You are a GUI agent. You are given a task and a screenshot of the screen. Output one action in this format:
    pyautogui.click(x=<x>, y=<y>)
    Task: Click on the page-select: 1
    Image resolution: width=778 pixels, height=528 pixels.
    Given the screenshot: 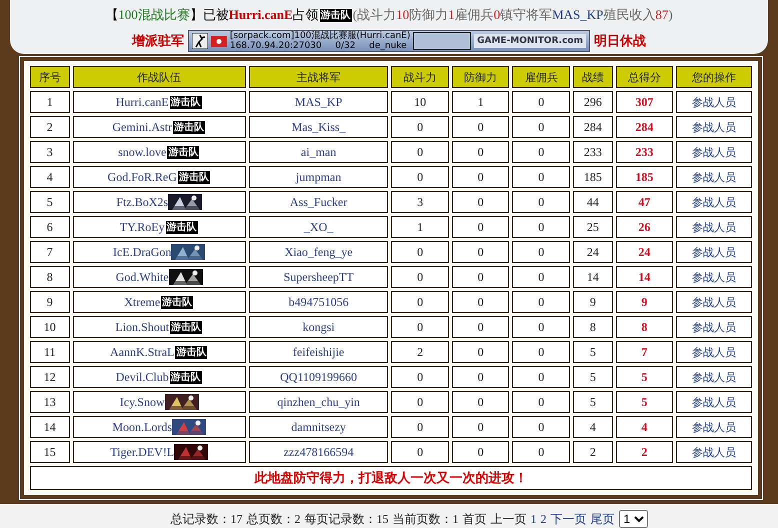 What is the action you would take?
    pyautogui.click(x=633, y=519)
    